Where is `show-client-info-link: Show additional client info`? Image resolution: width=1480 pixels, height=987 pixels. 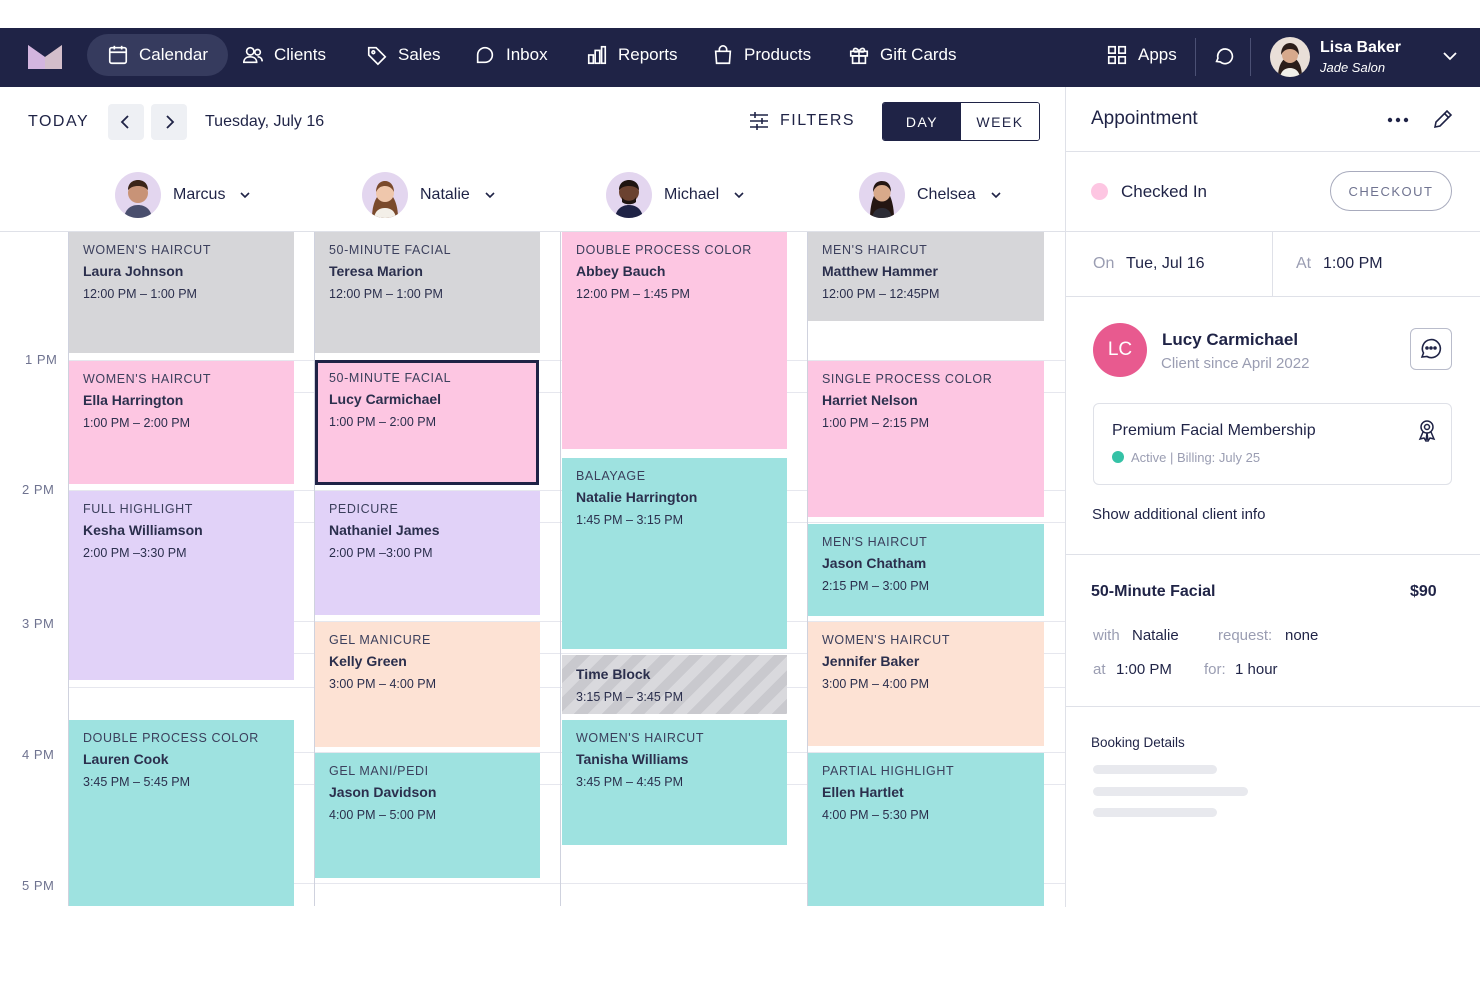 show-client-info-link: Show additional client info is located at coordinates (1178, 514).